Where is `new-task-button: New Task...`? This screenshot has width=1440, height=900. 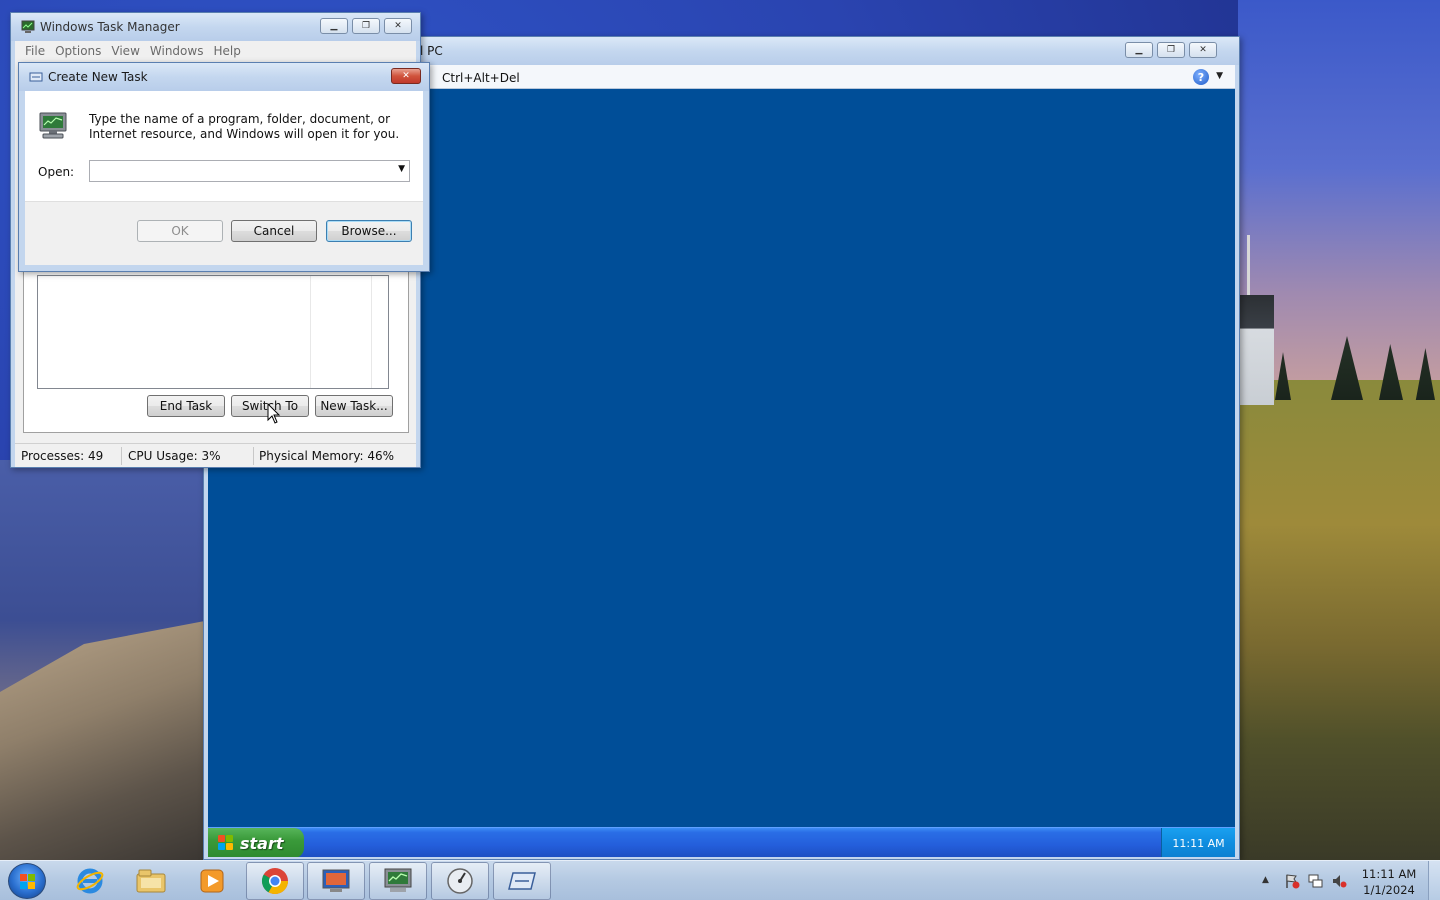 new-task-button: New Task... is located at coordinates (354, 406).